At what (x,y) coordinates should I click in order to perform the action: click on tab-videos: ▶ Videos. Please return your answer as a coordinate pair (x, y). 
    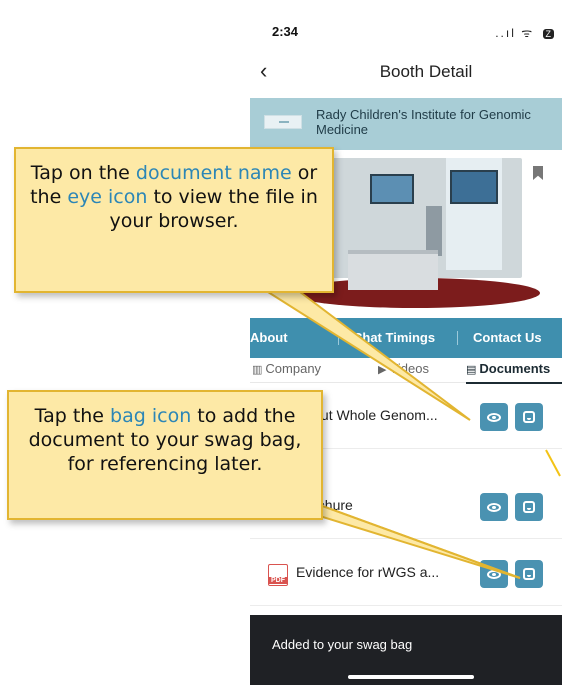
    Looking at the image, I should click on (403, 368).